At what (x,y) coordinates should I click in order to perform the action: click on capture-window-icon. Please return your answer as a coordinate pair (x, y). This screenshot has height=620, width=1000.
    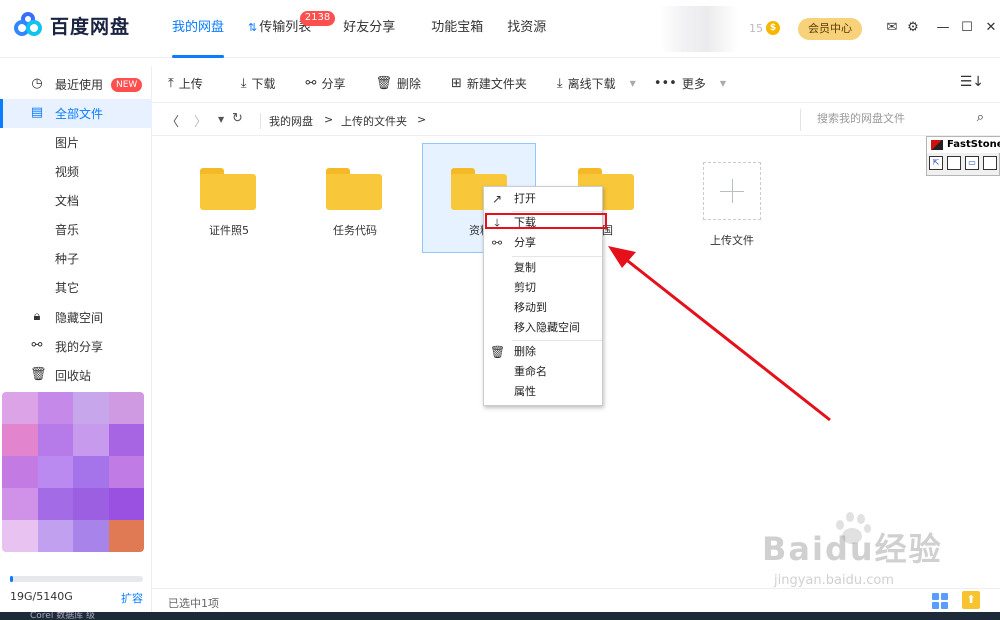
    Looking at the image, I should click on (954, 163).